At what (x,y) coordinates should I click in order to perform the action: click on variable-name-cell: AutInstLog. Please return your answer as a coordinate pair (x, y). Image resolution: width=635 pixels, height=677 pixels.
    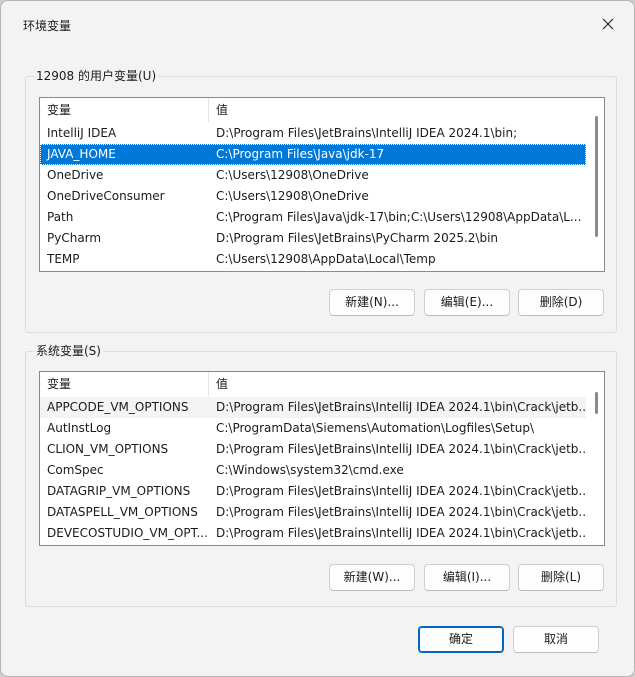
    Looking at the image, I should click on (79, 428).